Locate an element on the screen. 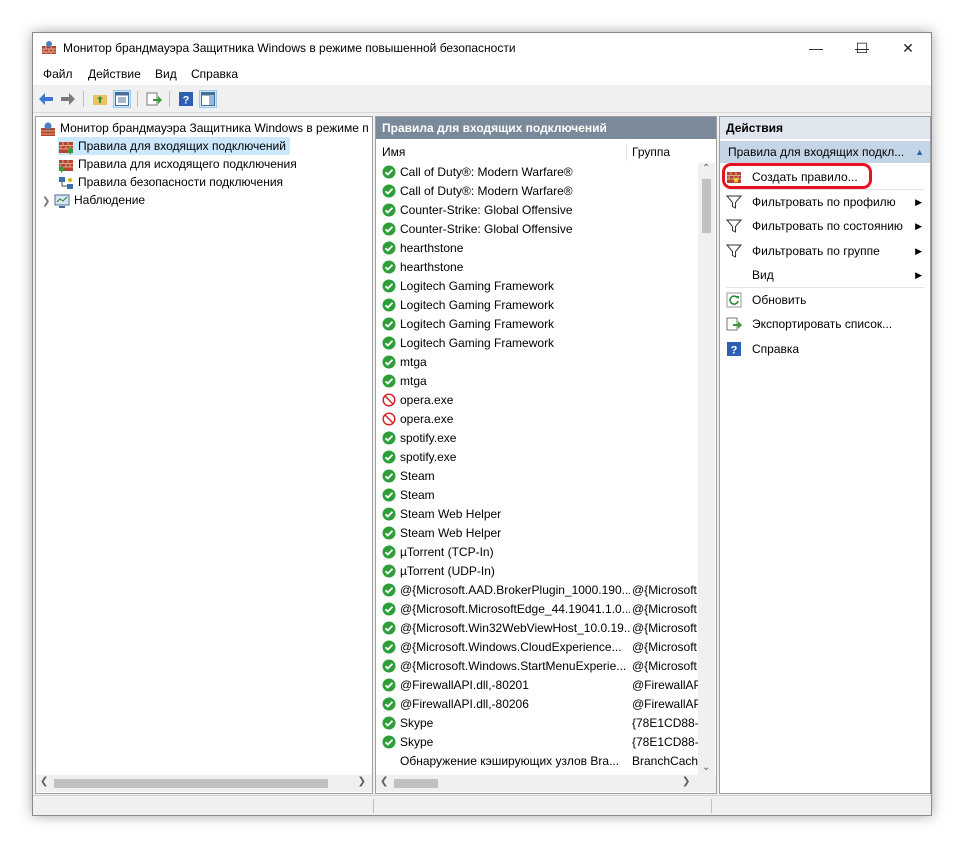 This screenshot has height=848, width=963. rules-scroll-thumb is located at coordinates (706, 206).